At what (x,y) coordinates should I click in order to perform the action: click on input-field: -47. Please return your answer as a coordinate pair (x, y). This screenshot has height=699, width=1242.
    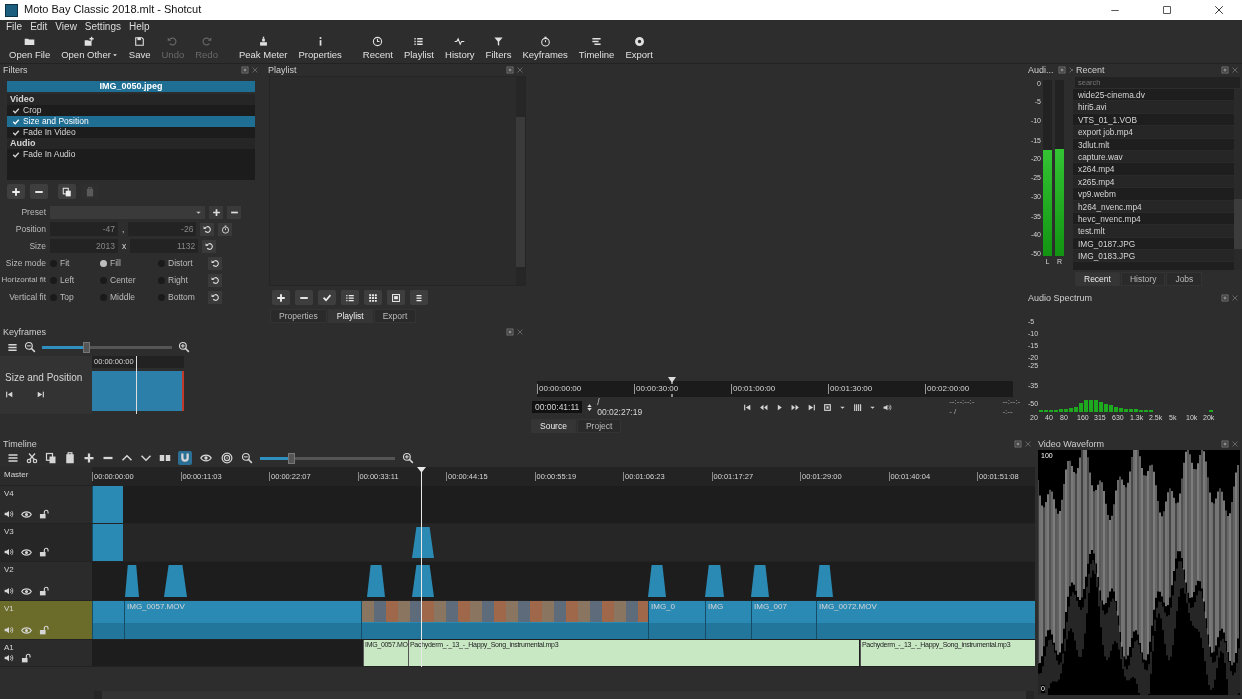
    Looking at the image, I should click on (84, 229).